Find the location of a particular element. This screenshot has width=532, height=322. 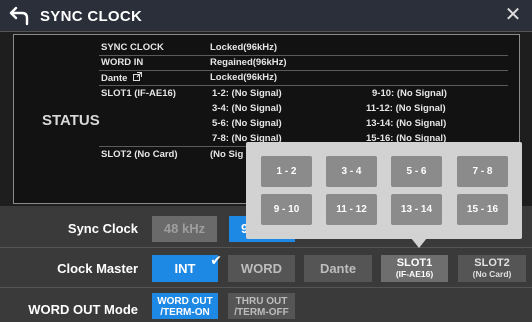

channel-1-2-button: 1 - 2 is located at coordinates (286, 171).